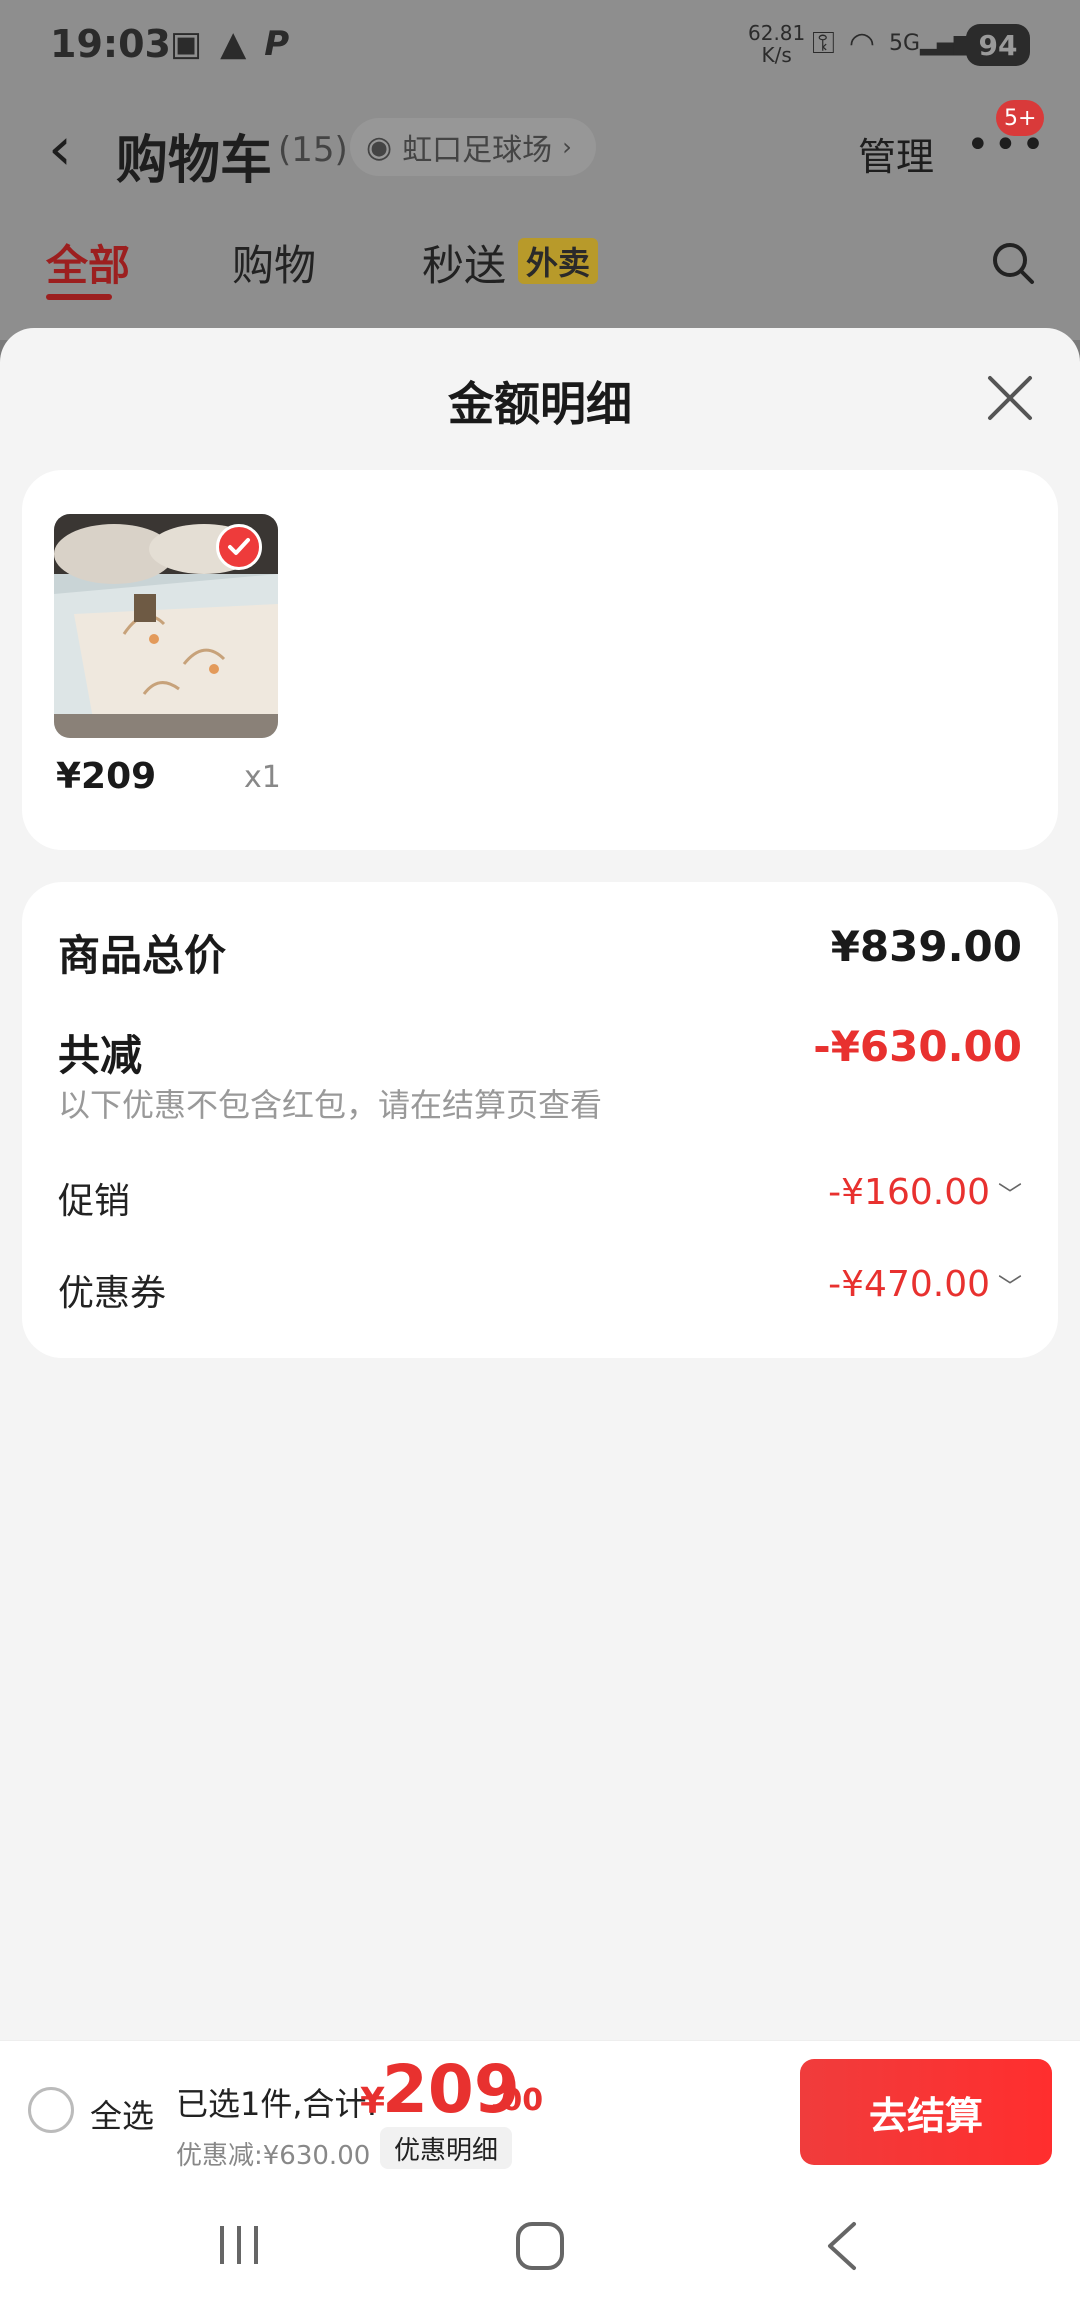  I want to click on location-pill: ◉ 虹口足球场 ›, so click(473, 147).